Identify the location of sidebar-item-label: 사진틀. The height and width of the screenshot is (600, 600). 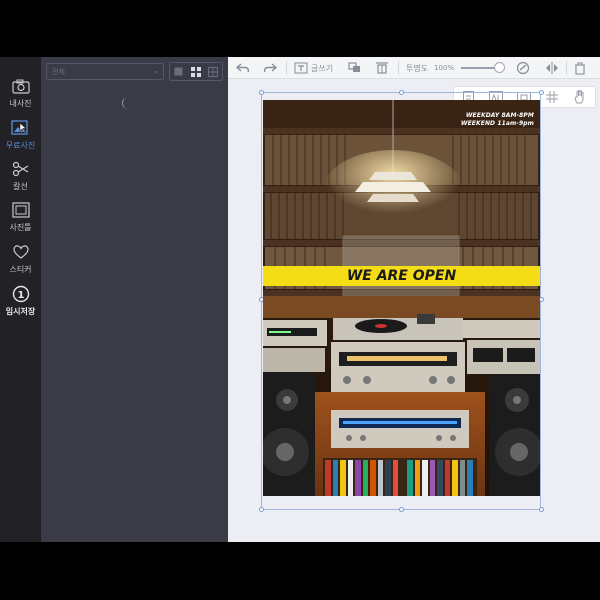
(20, 227).